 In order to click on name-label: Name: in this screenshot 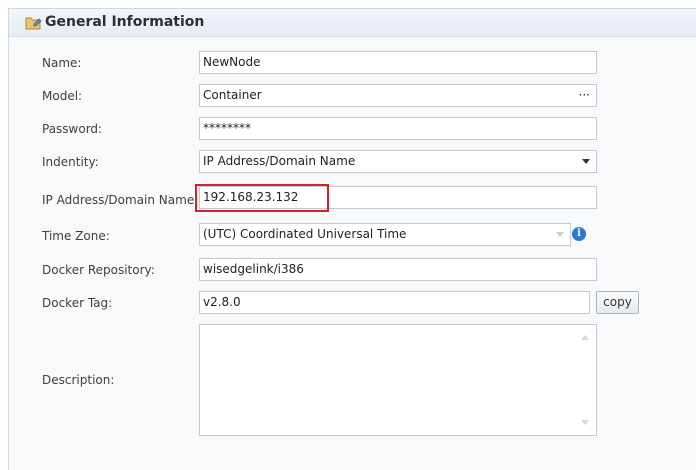, I will do `click(62, 63)`.